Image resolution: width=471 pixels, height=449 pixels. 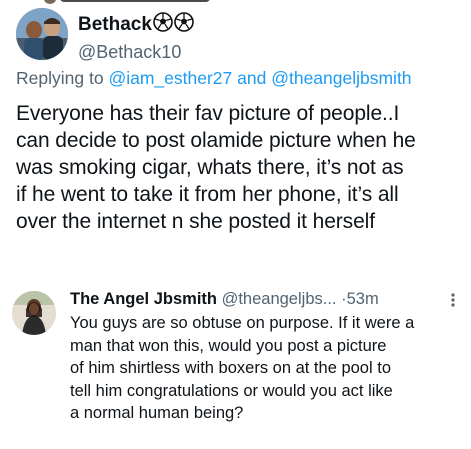 I want to click on reply-timestamp: 53m, so click(x=363, y=299).